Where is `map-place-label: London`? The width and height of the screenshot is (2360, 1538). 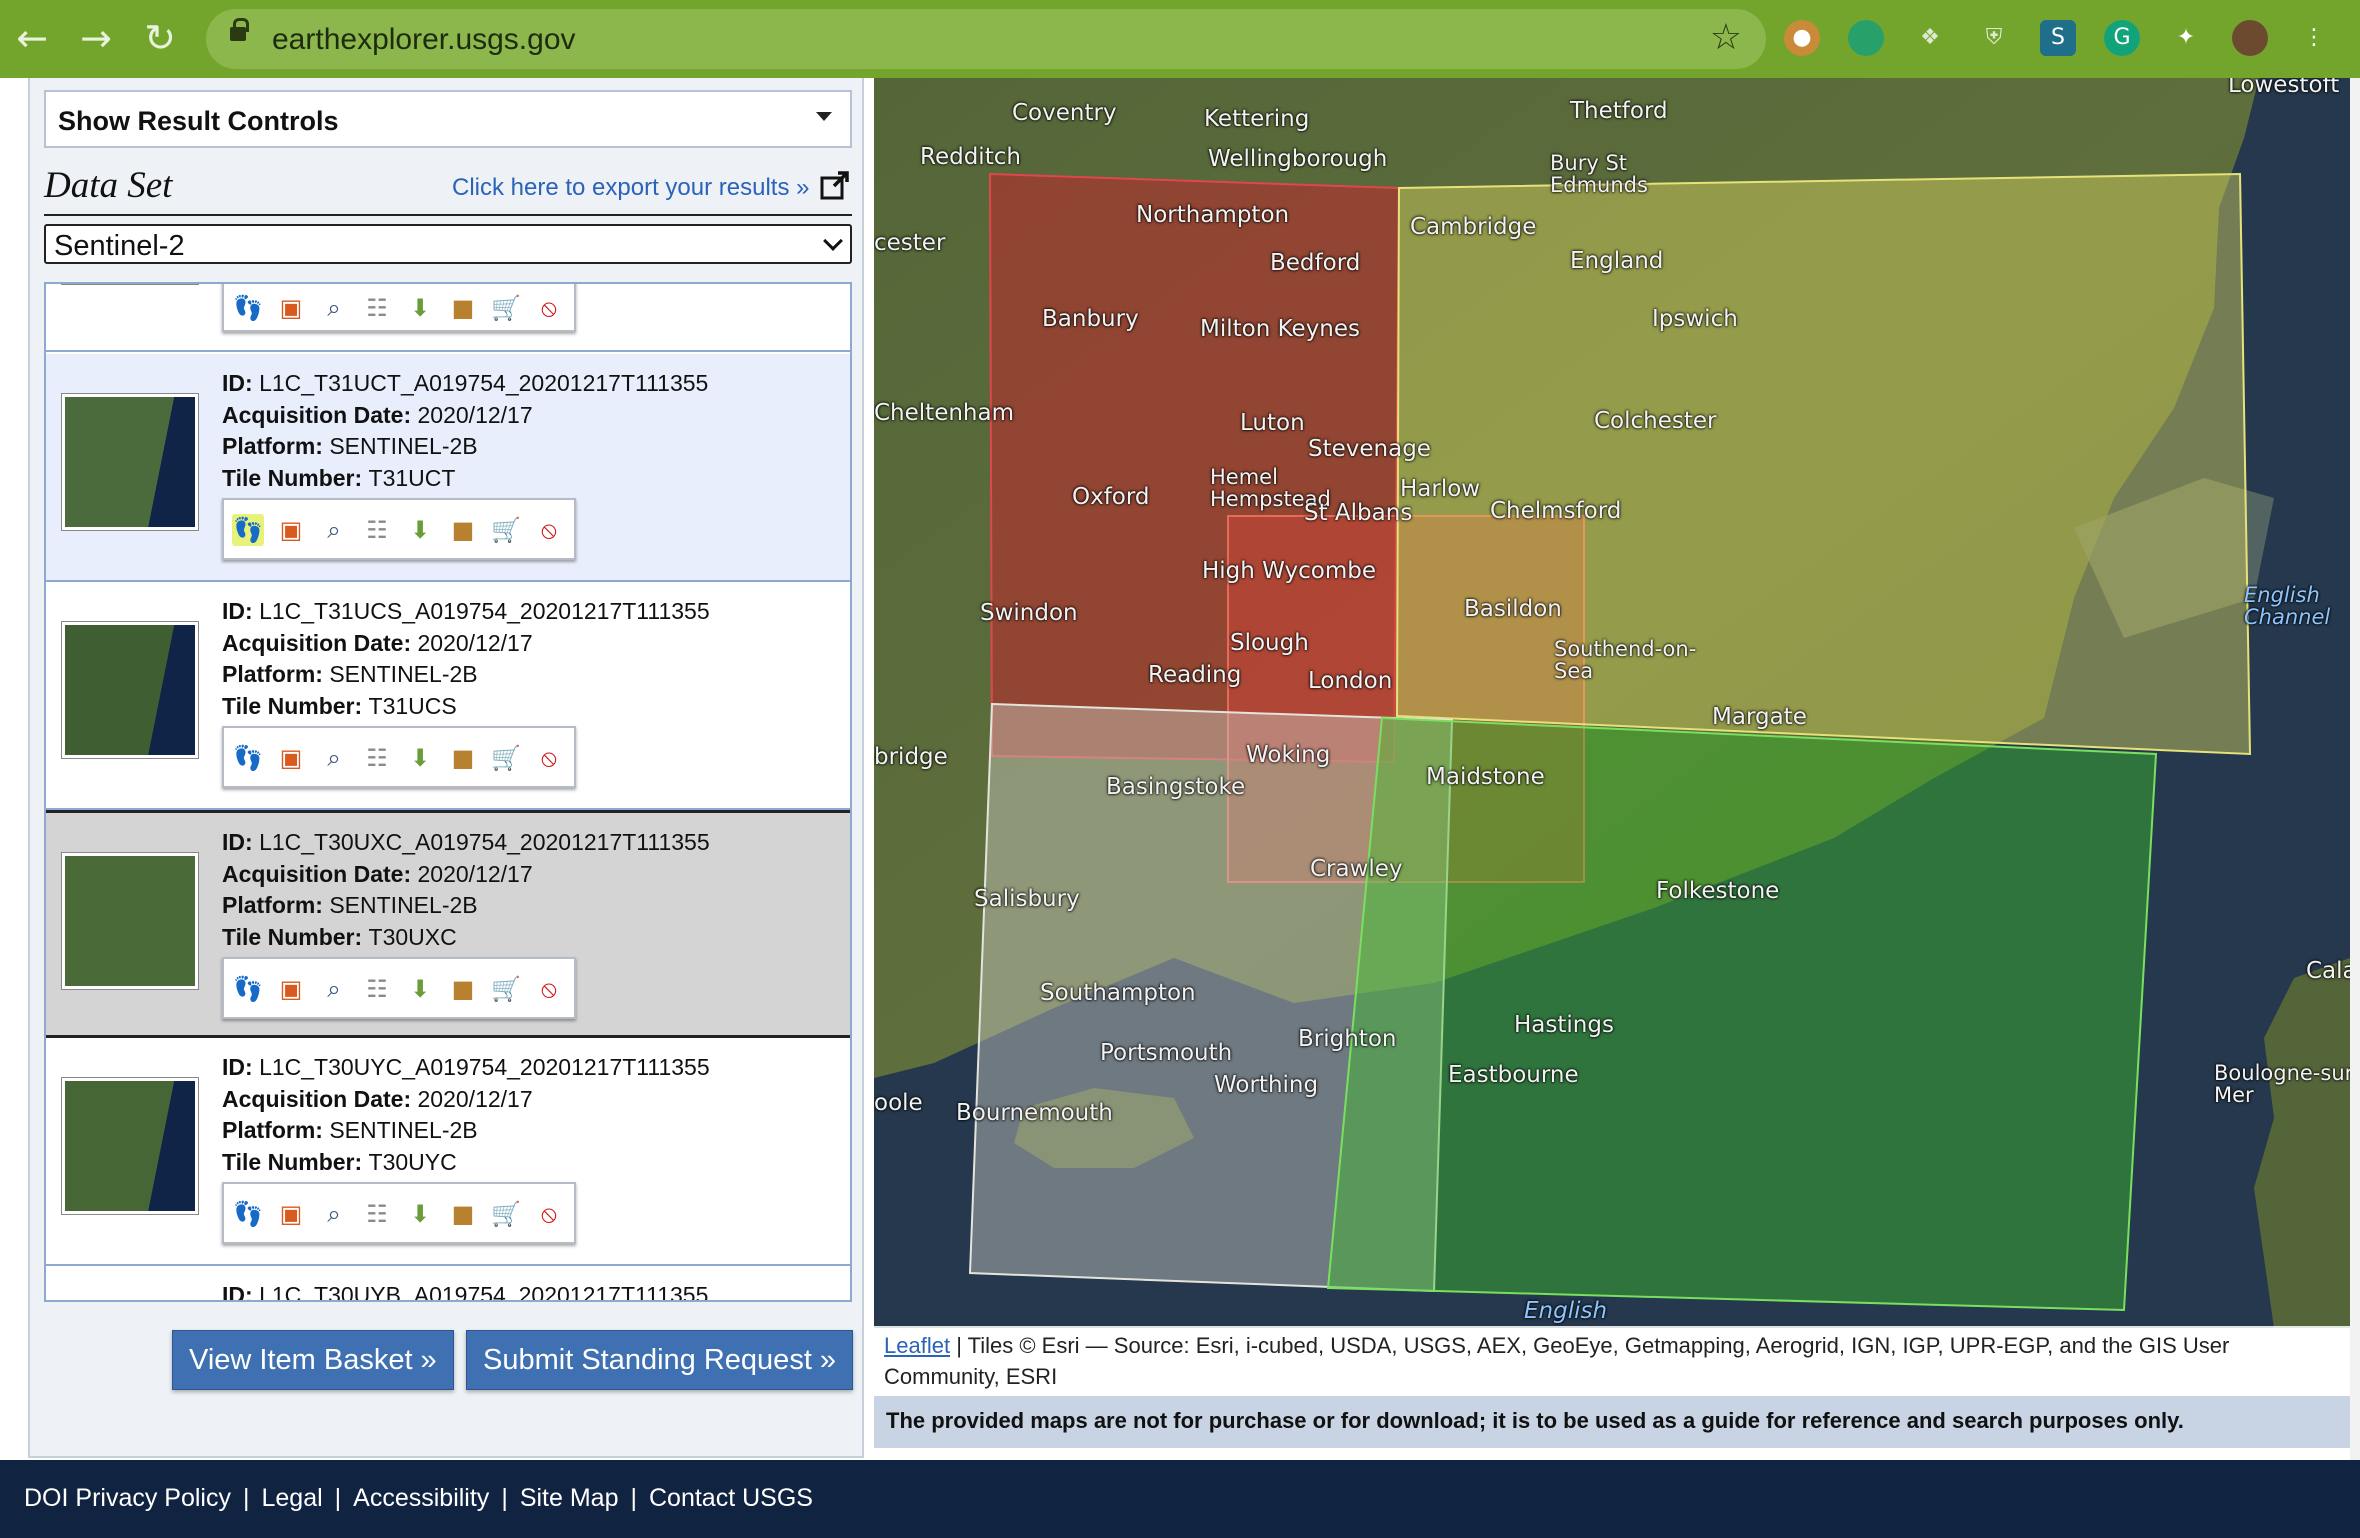
map-place-label: London is located at coordinates (1350, 681).